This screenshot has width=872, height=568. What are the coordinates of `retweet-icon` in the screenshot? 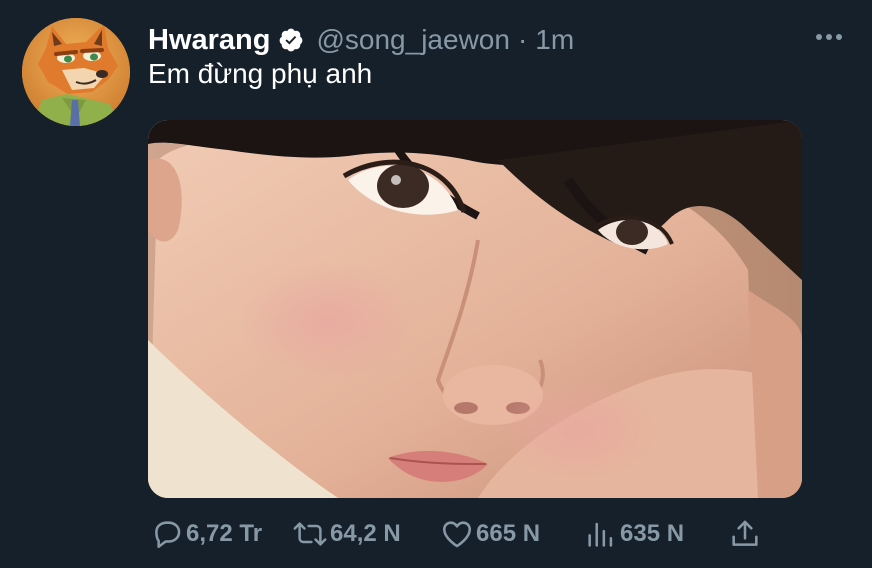 It's located at (310, 534).